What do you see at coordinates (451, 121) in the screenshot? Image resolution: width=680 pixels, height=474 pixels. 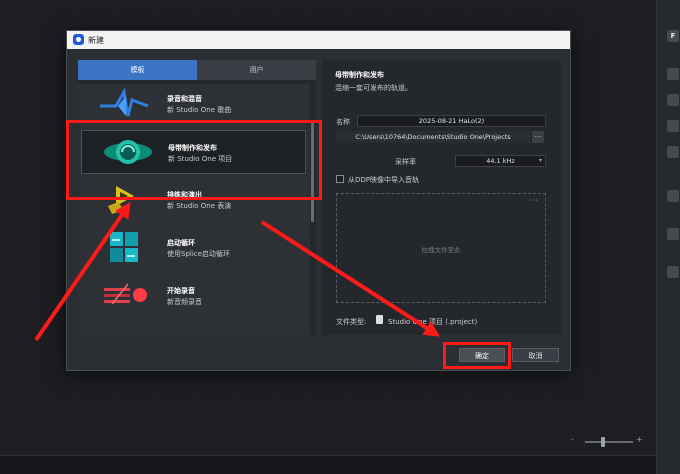 I see `name-input: 2025-08-21 HaLo(2)` at bounding box center [451, 121].